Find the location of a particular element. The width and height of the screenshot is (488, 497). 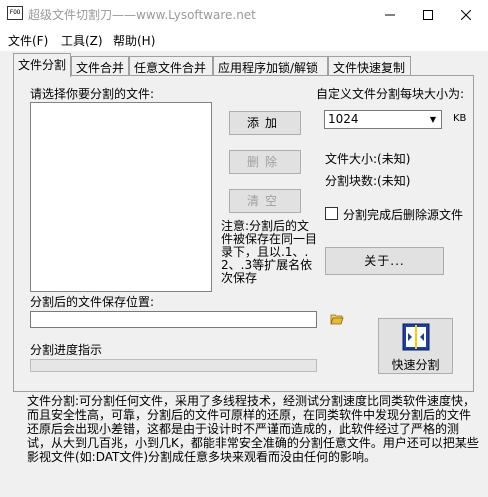

block-size-value: 1024 is located at coordinates (343, 119).